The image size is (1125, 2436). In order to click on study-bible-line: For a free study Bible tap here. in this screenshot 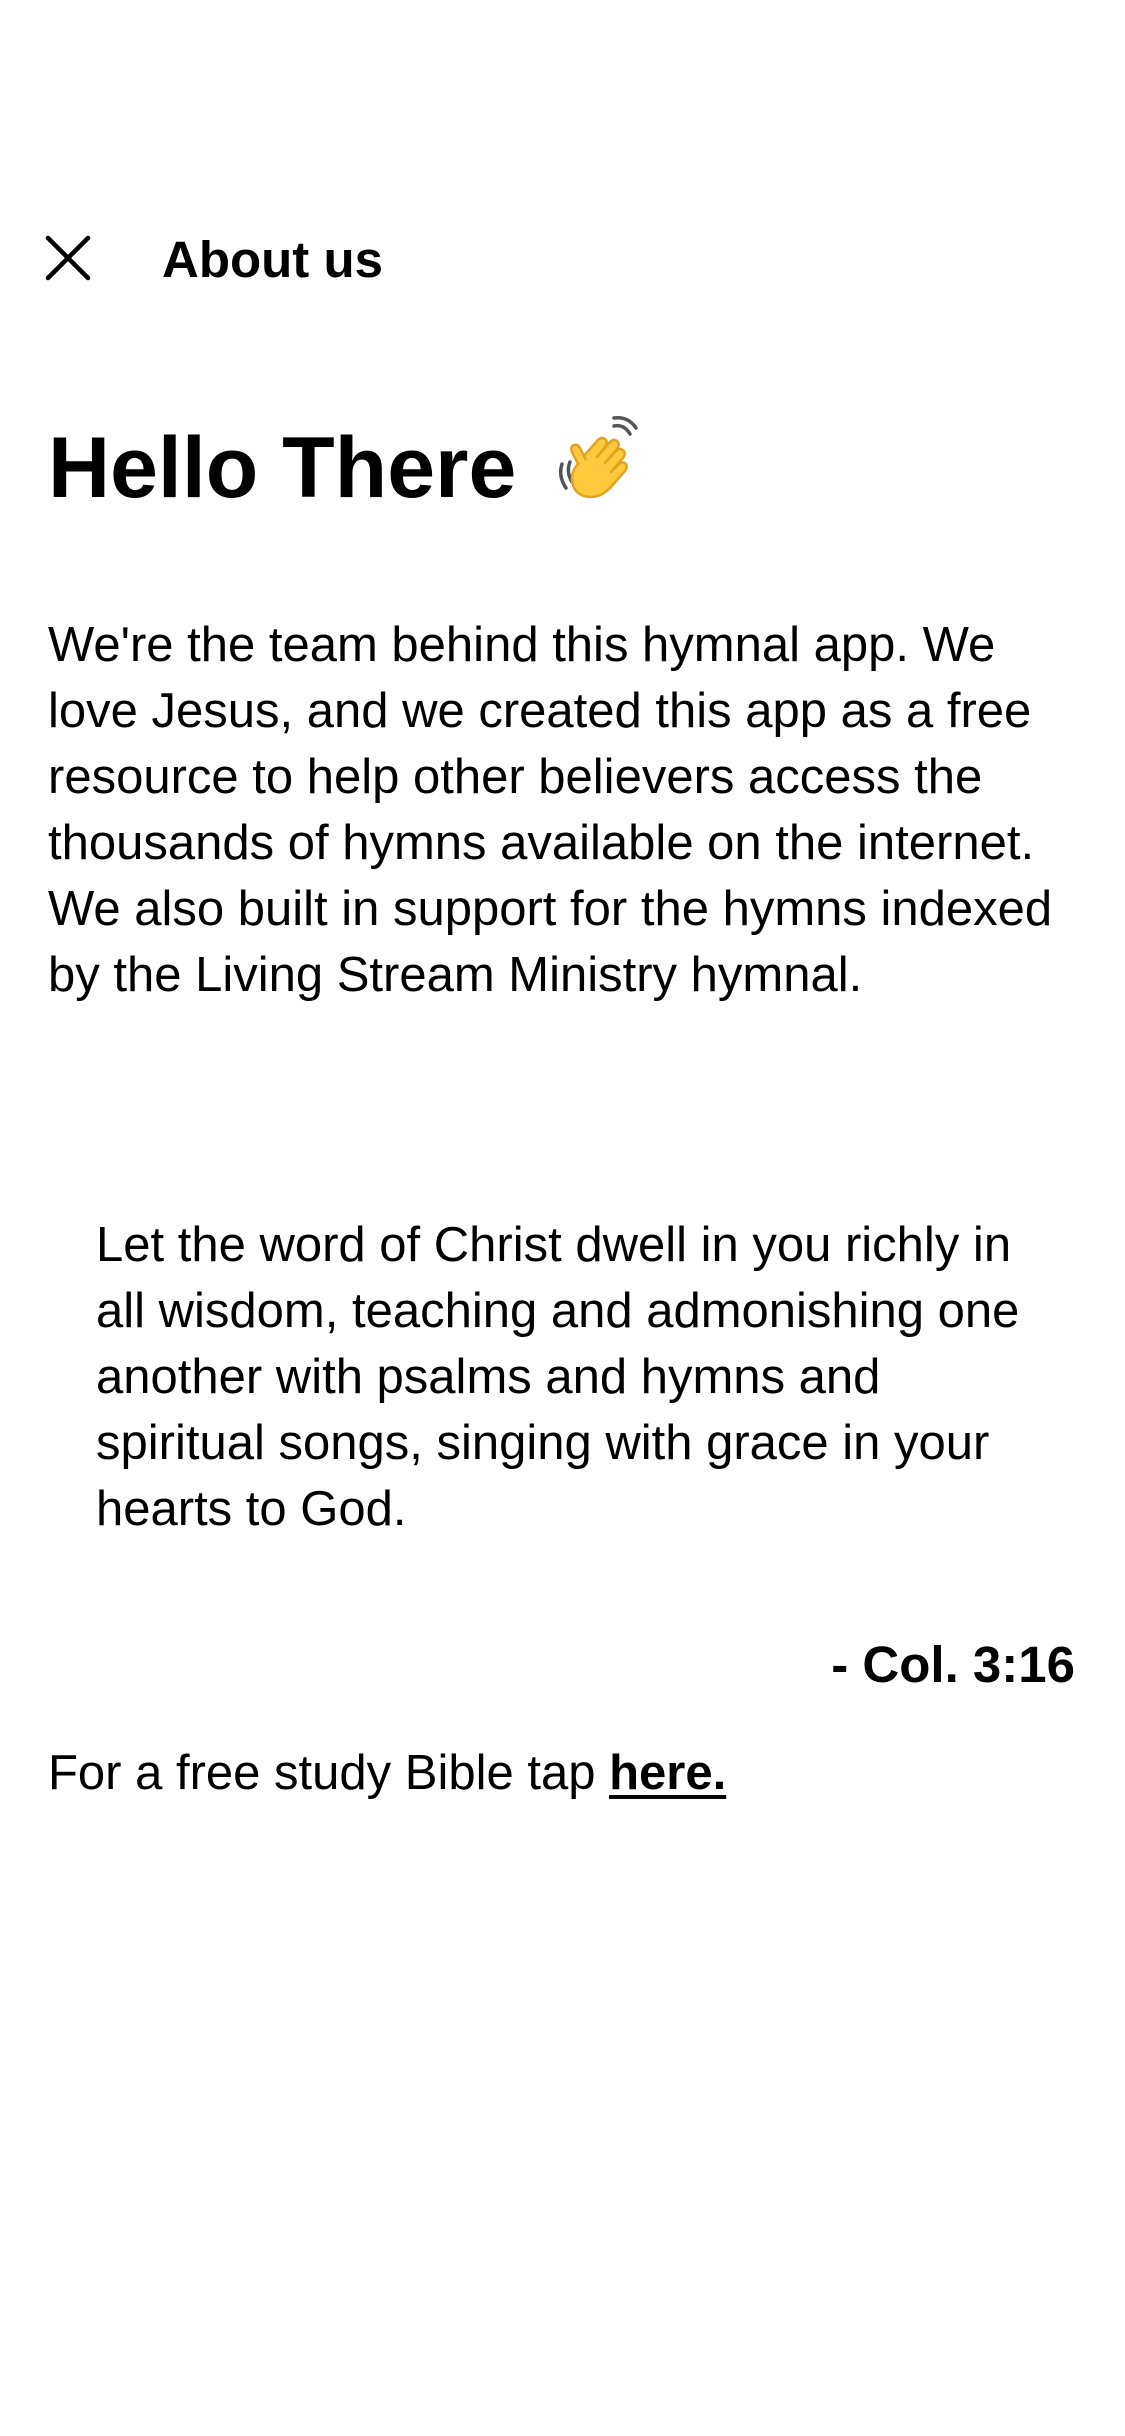, I will do `click(387, 1773)`.